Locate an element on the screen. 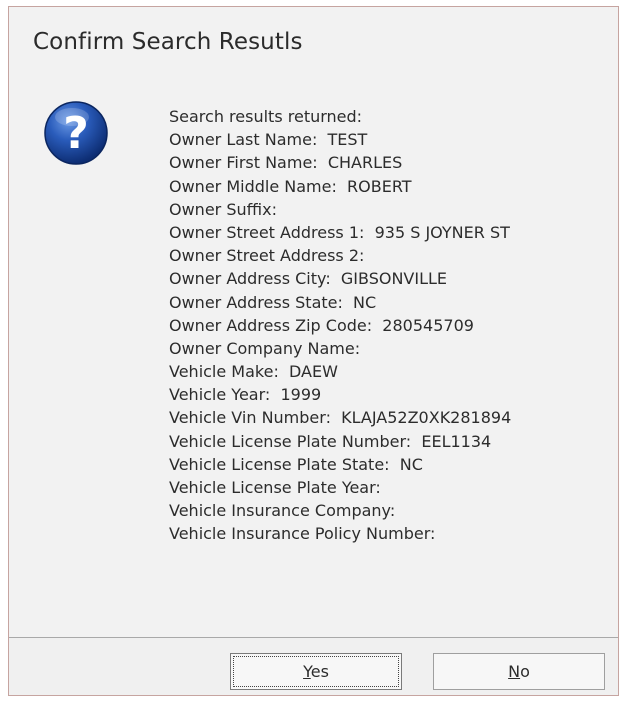 This screenshot has width=629, height=702. yes-mnemonic: Y is located at coordinates (307, 671).